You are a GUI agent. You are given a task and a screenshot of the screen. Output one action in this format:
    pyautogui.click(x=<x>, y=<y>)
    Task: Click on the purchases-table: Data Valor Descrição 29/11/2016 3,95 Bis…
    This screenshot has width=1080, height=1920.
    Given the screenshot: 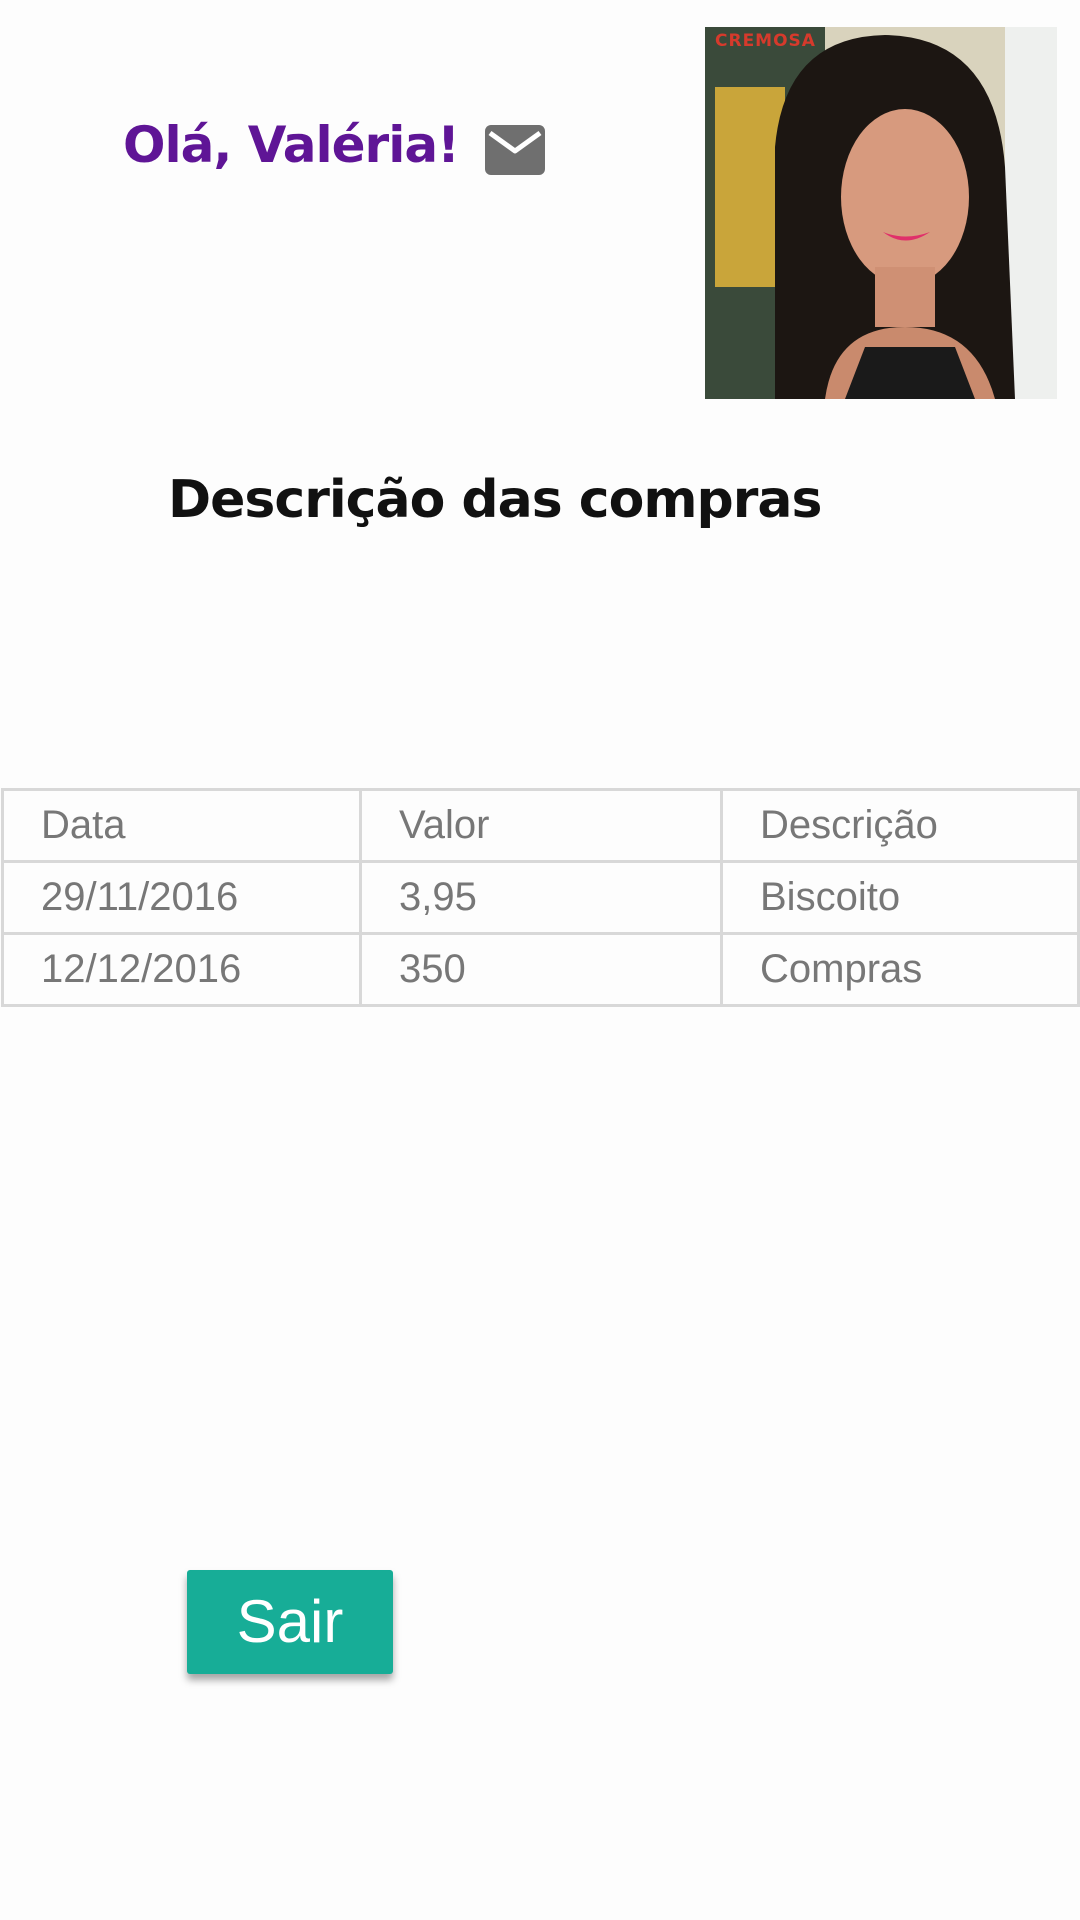 What is the action you would take?
    pyautogui.click(x=540, y=897)
    